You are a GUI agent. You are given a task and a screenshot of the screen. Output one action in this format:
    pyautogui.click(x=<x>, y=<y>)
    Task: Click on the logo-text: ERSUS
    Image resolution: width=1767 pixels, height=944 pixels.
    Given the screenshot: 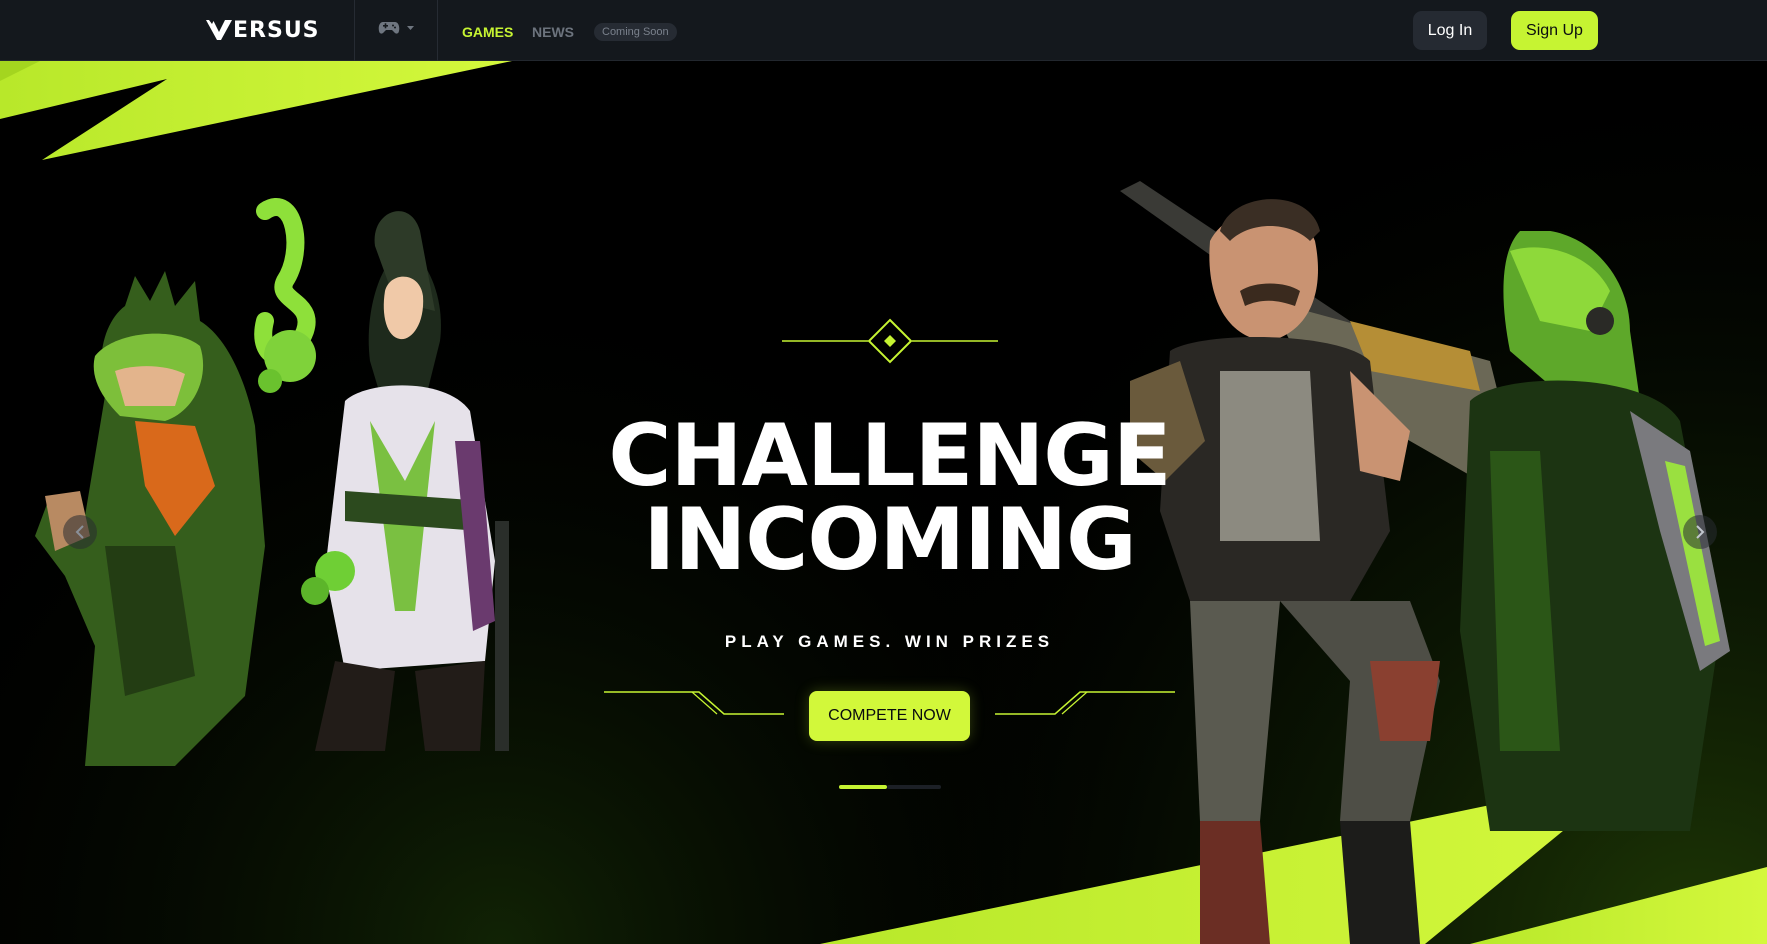 What is the action you would take?
    pyautogui.click(x=276, y=30)
    